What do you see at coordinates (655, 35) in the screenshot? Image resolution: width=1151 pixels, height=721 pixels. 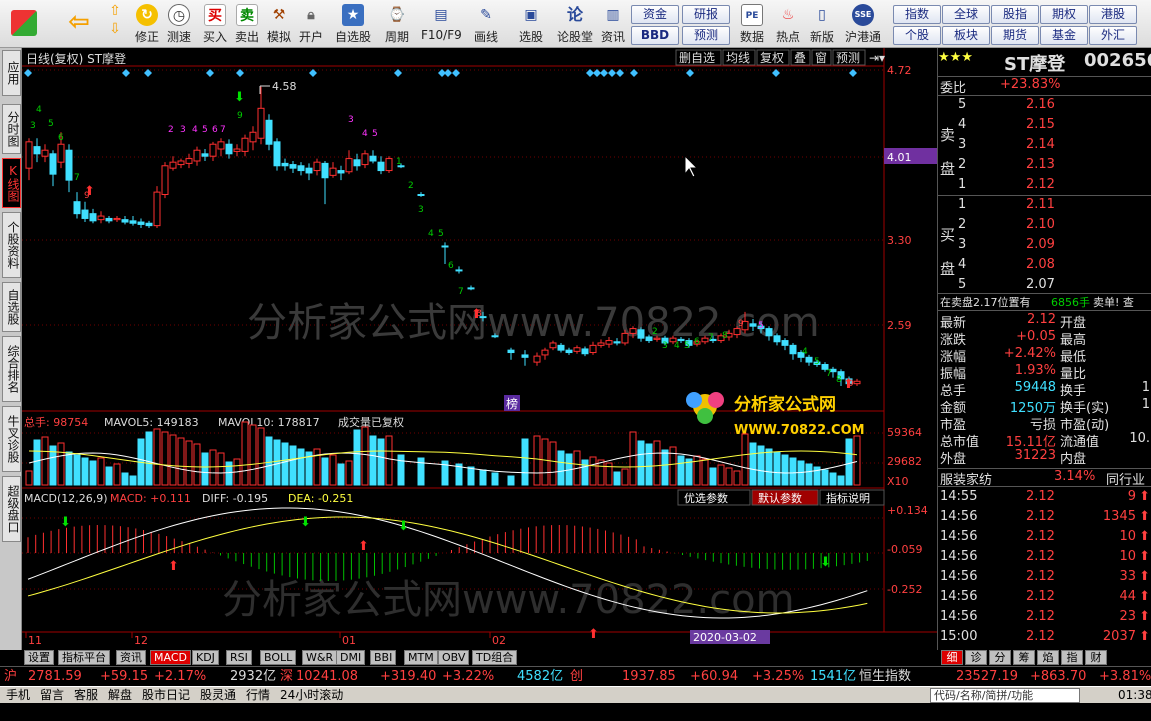 I see `bbd-button: BBD` at bounding box center [655, 35].